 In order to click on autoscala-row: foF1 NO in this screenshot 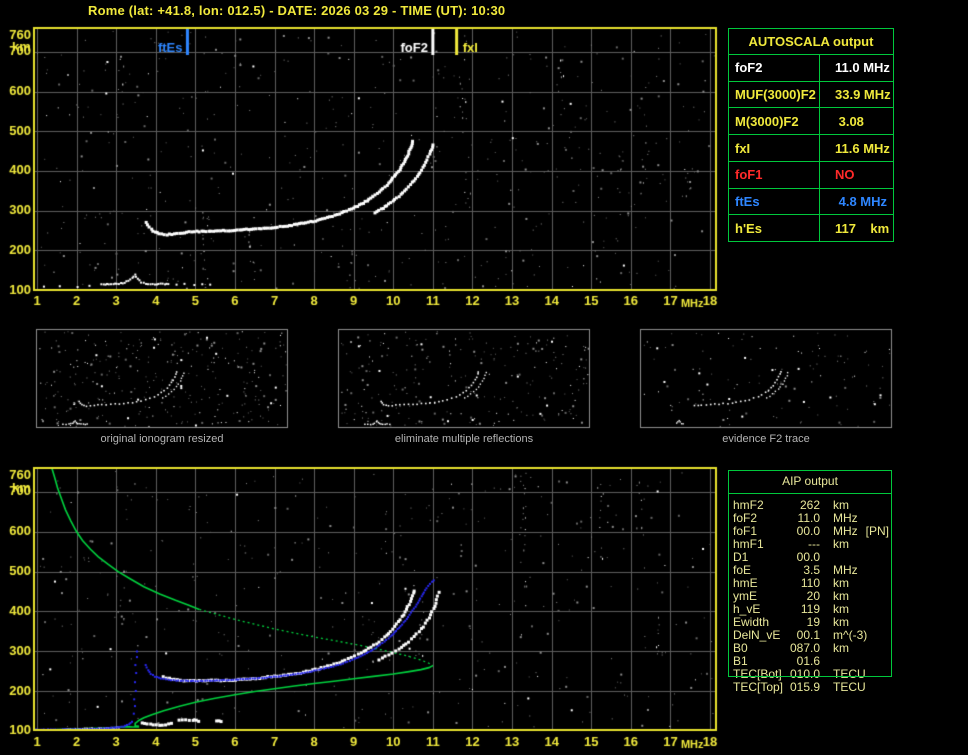, I will do `click(811, 175)`.